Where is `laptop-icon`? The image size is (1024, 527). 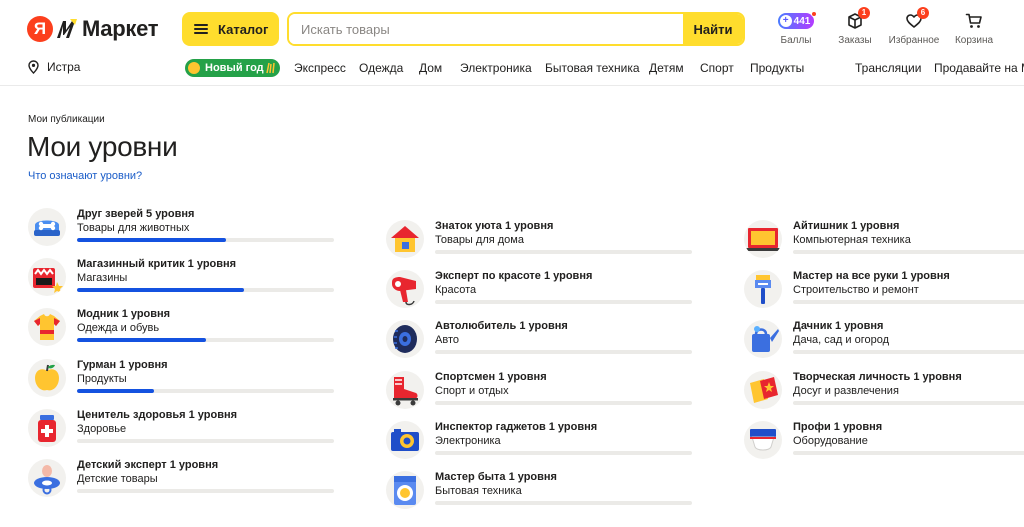
laptop-icon is located at coordinates (763, 239).